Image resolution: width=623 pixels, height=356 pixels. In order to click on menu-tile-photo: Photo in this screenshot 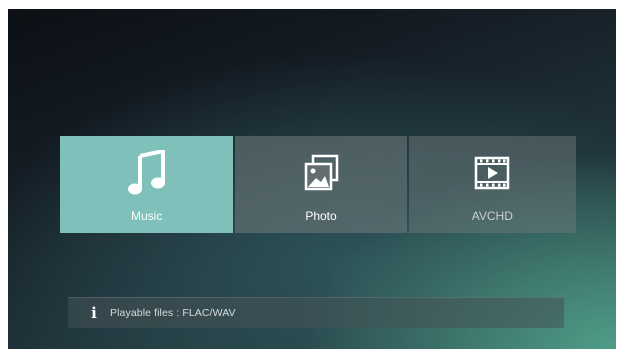, I will do `click(321, 184)`.